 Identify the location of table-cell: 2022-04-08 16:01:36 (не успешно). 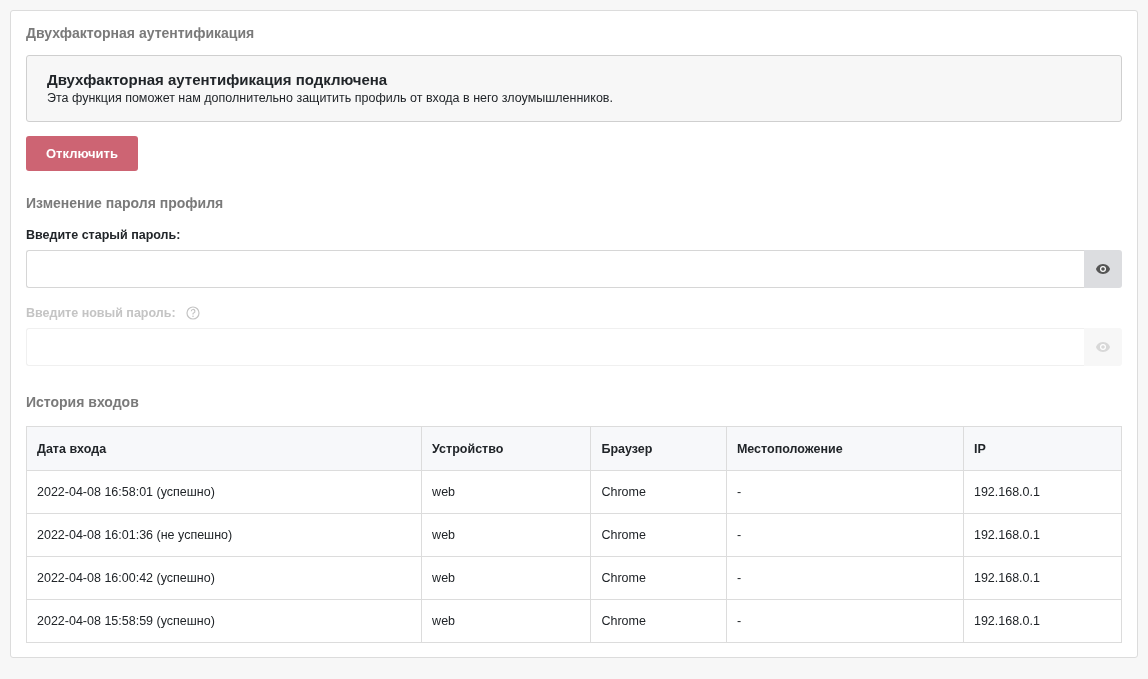
(224, 535).